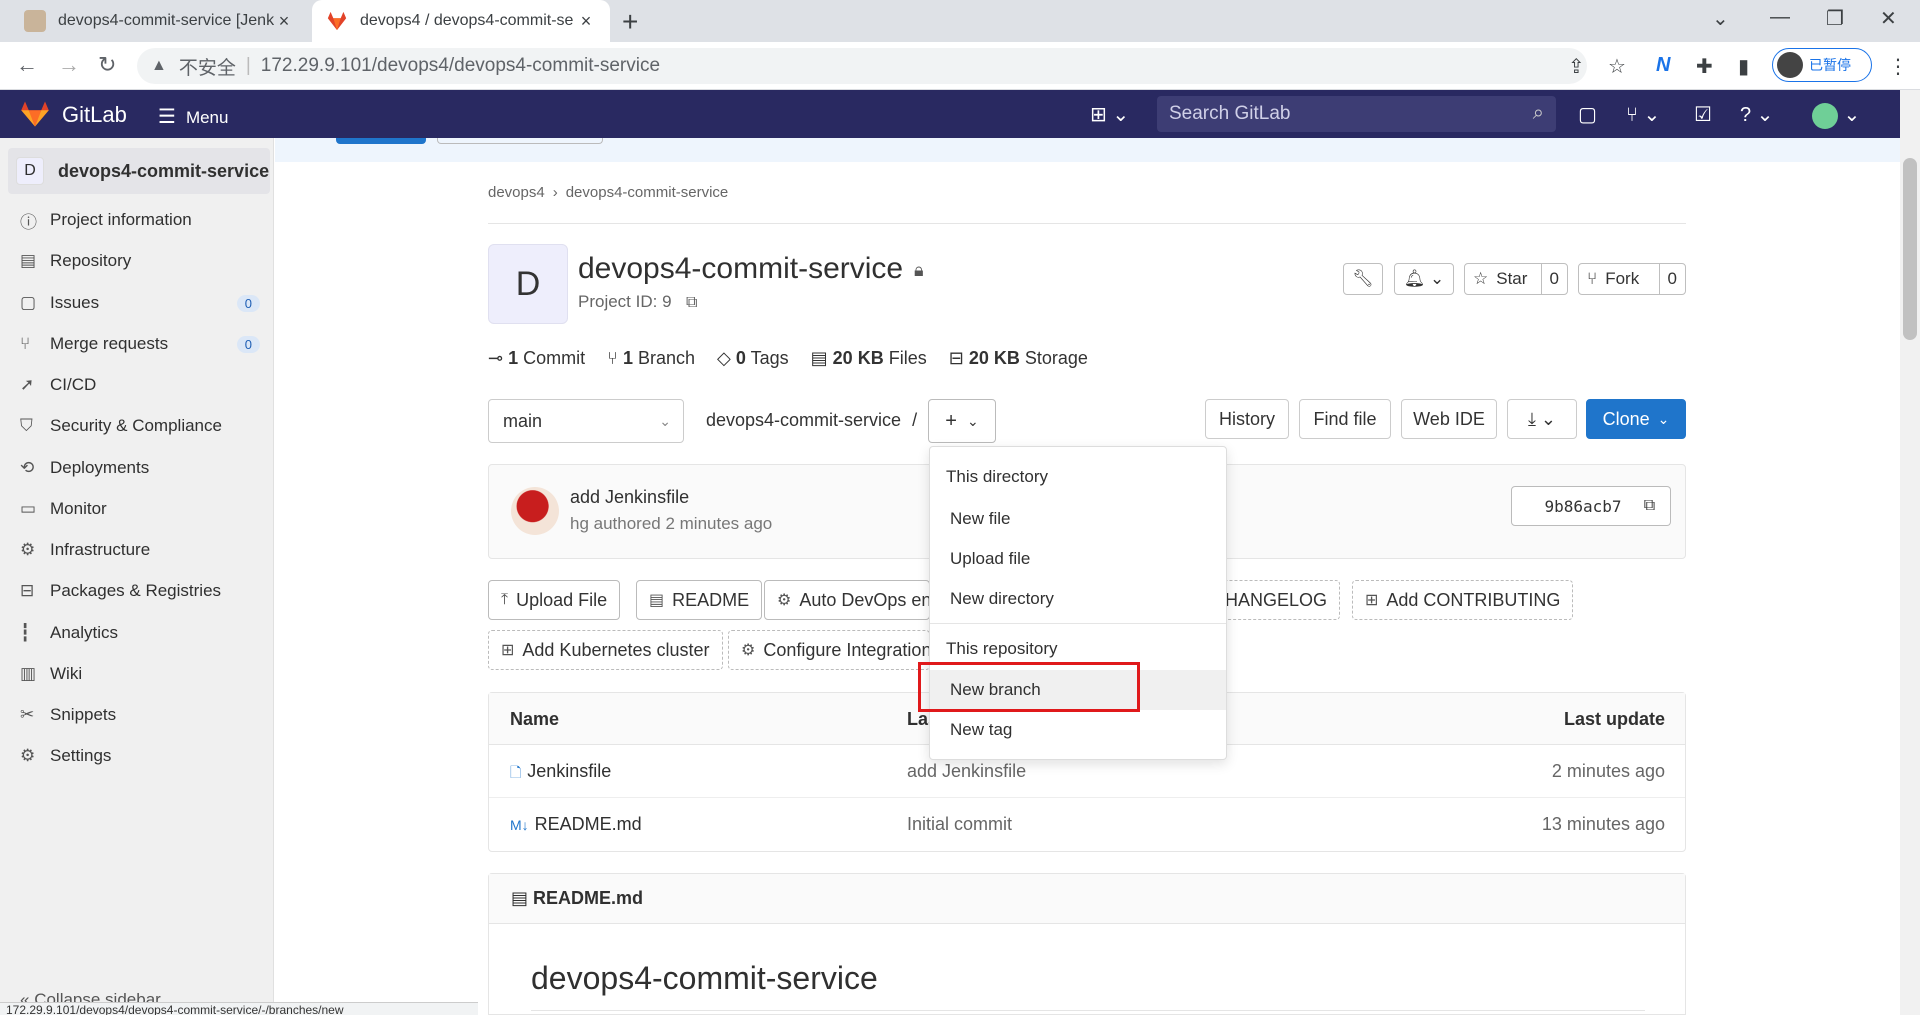 The image size is (1920, 1015). I want to click on sidepanel-icon: ▮, so click(1743, 66).